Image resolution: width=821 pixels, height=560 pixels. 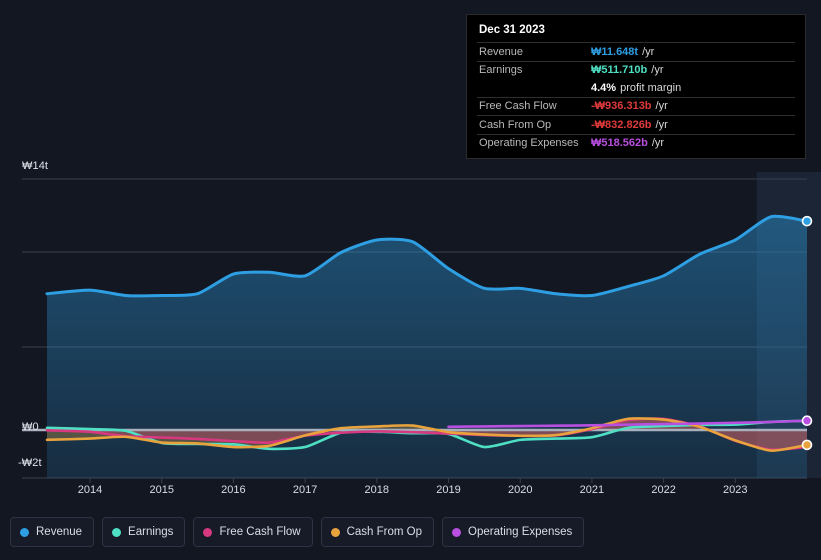 I want to click on x-axis-label: 2016, so click(x=233, y=490).